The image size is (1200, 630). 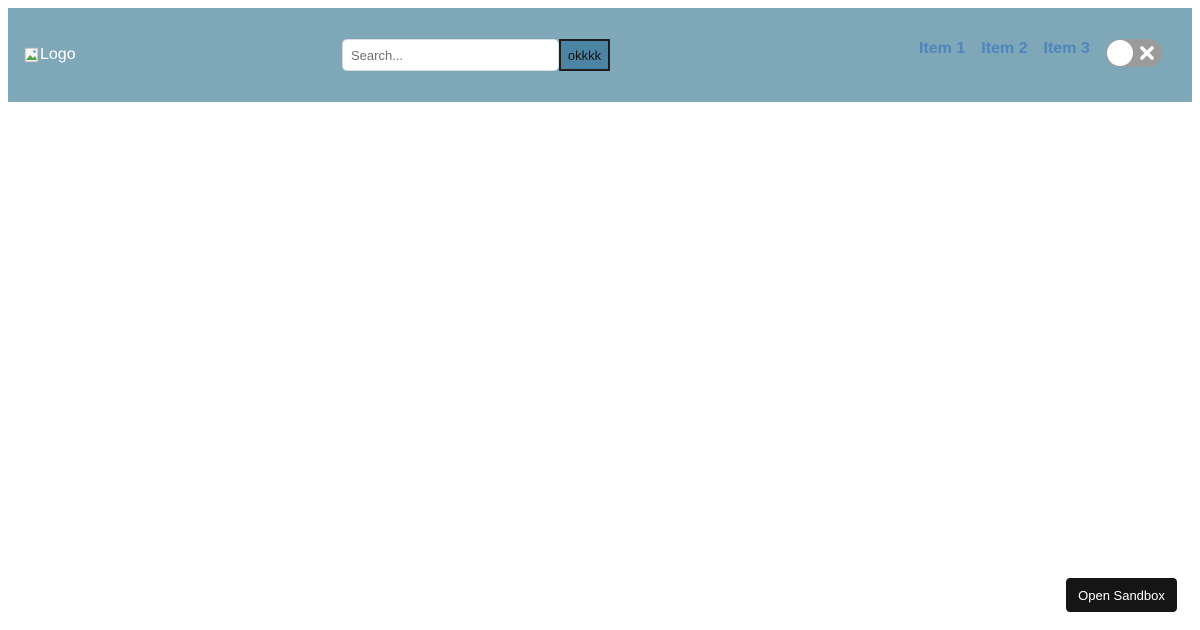 I want to click on broken-image-icon, so click(x=31, y=55).